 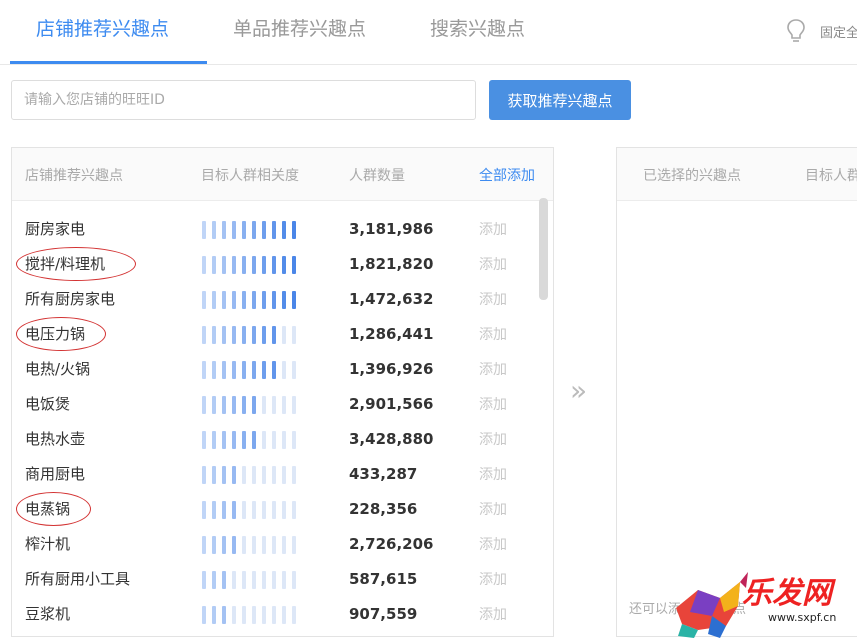 What do you see at coordinates (796, 31) in the screenshot?
I see `lightbulb-icon` at bounding box center [796, 31].